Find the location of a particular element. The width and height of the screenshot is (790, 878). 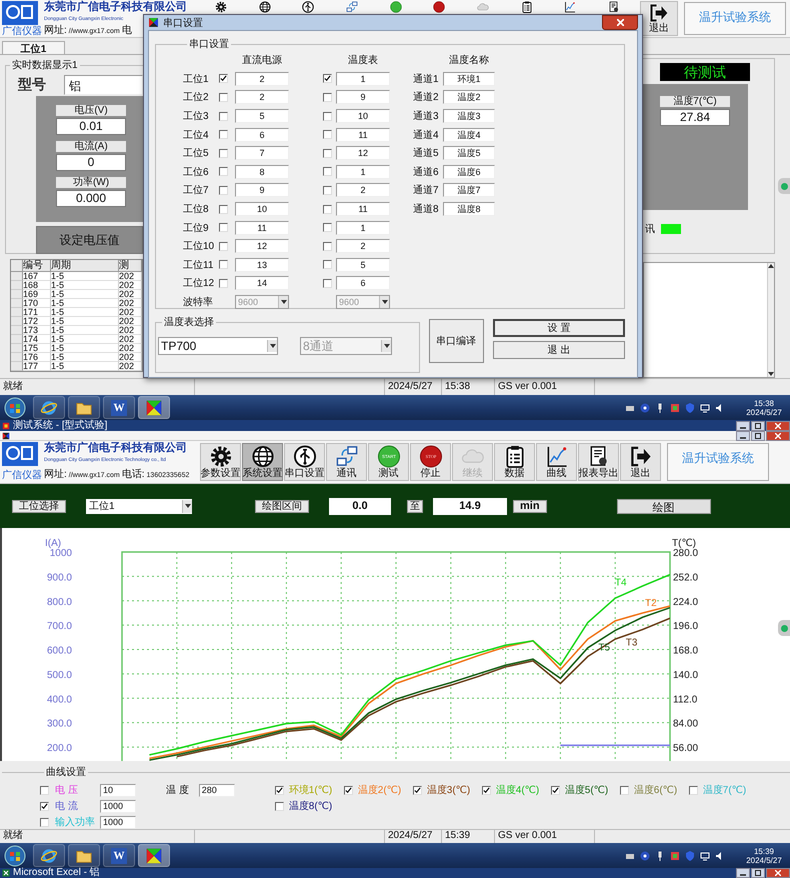

channel-name-field: 温度5 is located at coordinates (469, 153).